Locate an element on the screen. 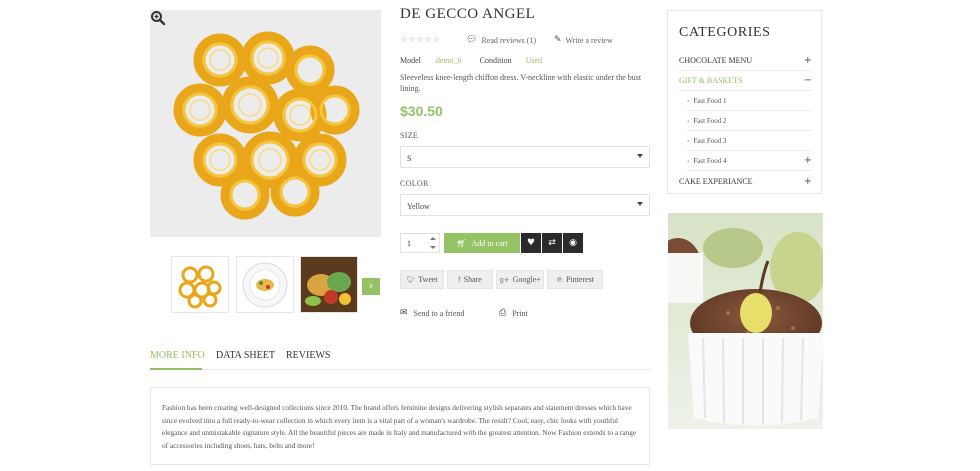  size-select: S is located at coordinates (525, 157).